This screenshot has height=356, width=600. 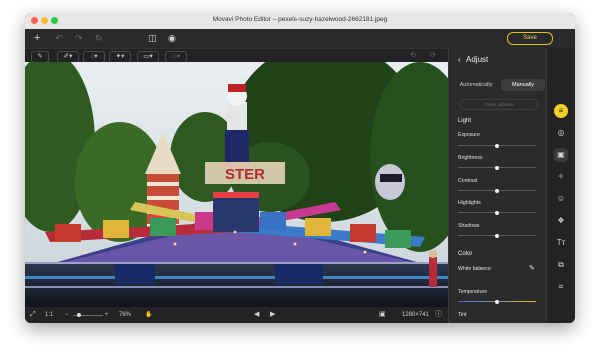 What do you see at coordinates (272, 315) in the screenshot?
I see `next-image-icon: ▶` at bounding box center [272, 315].